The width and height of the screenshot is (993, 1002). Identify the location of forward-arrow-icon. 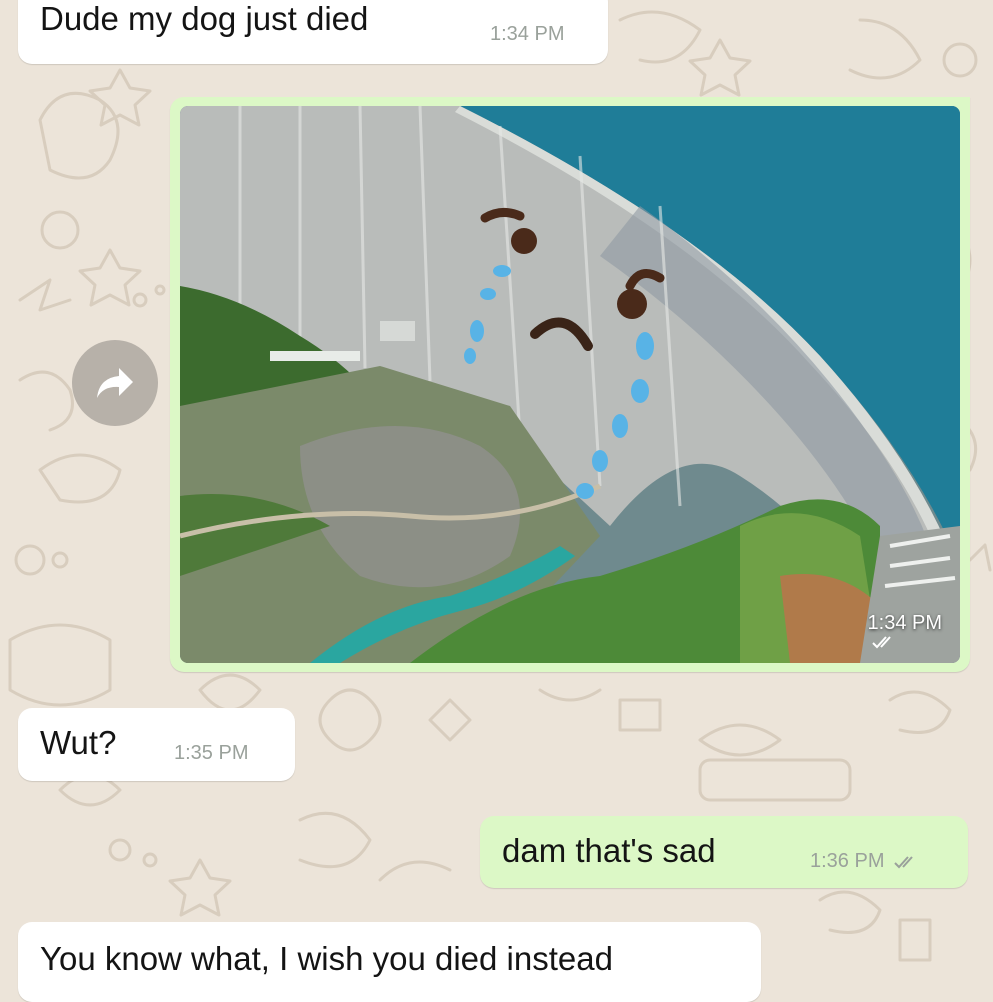
(115, 383).